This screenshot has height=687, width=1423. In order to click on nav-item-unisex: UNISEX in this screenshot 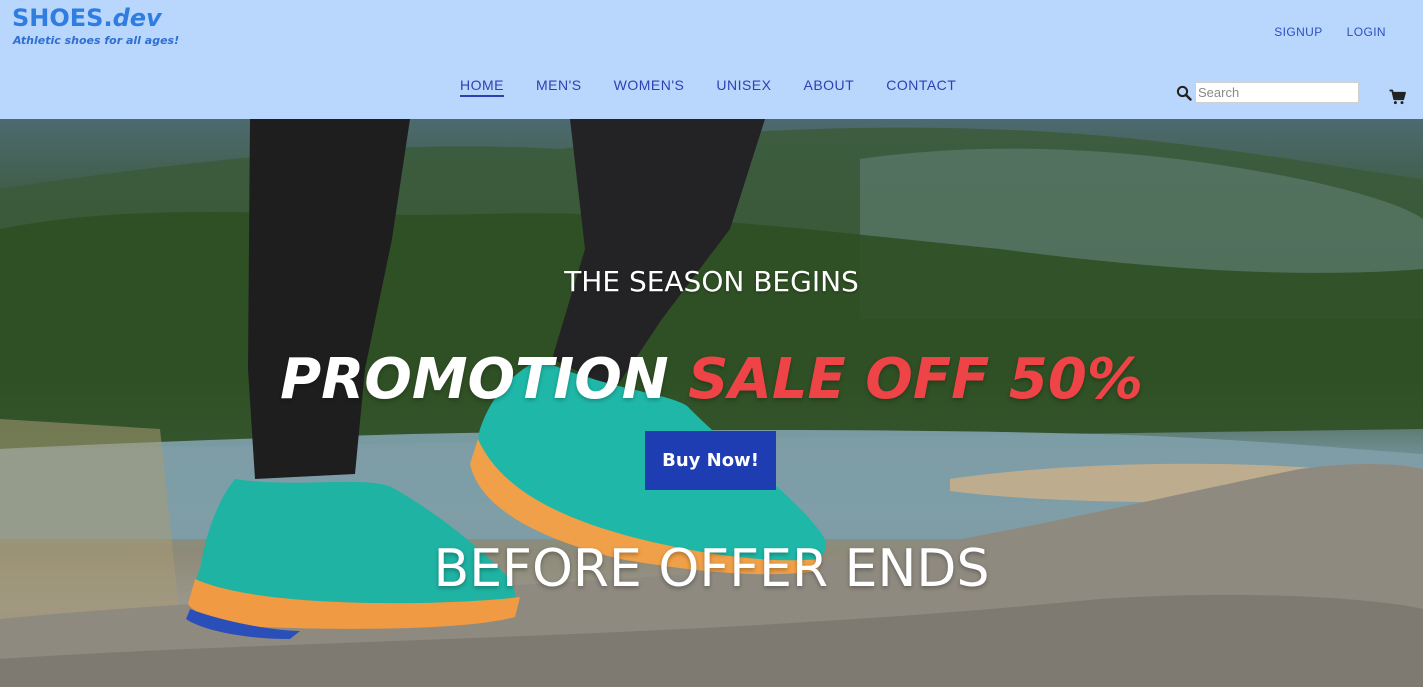, I will do `click(743, 87)`.